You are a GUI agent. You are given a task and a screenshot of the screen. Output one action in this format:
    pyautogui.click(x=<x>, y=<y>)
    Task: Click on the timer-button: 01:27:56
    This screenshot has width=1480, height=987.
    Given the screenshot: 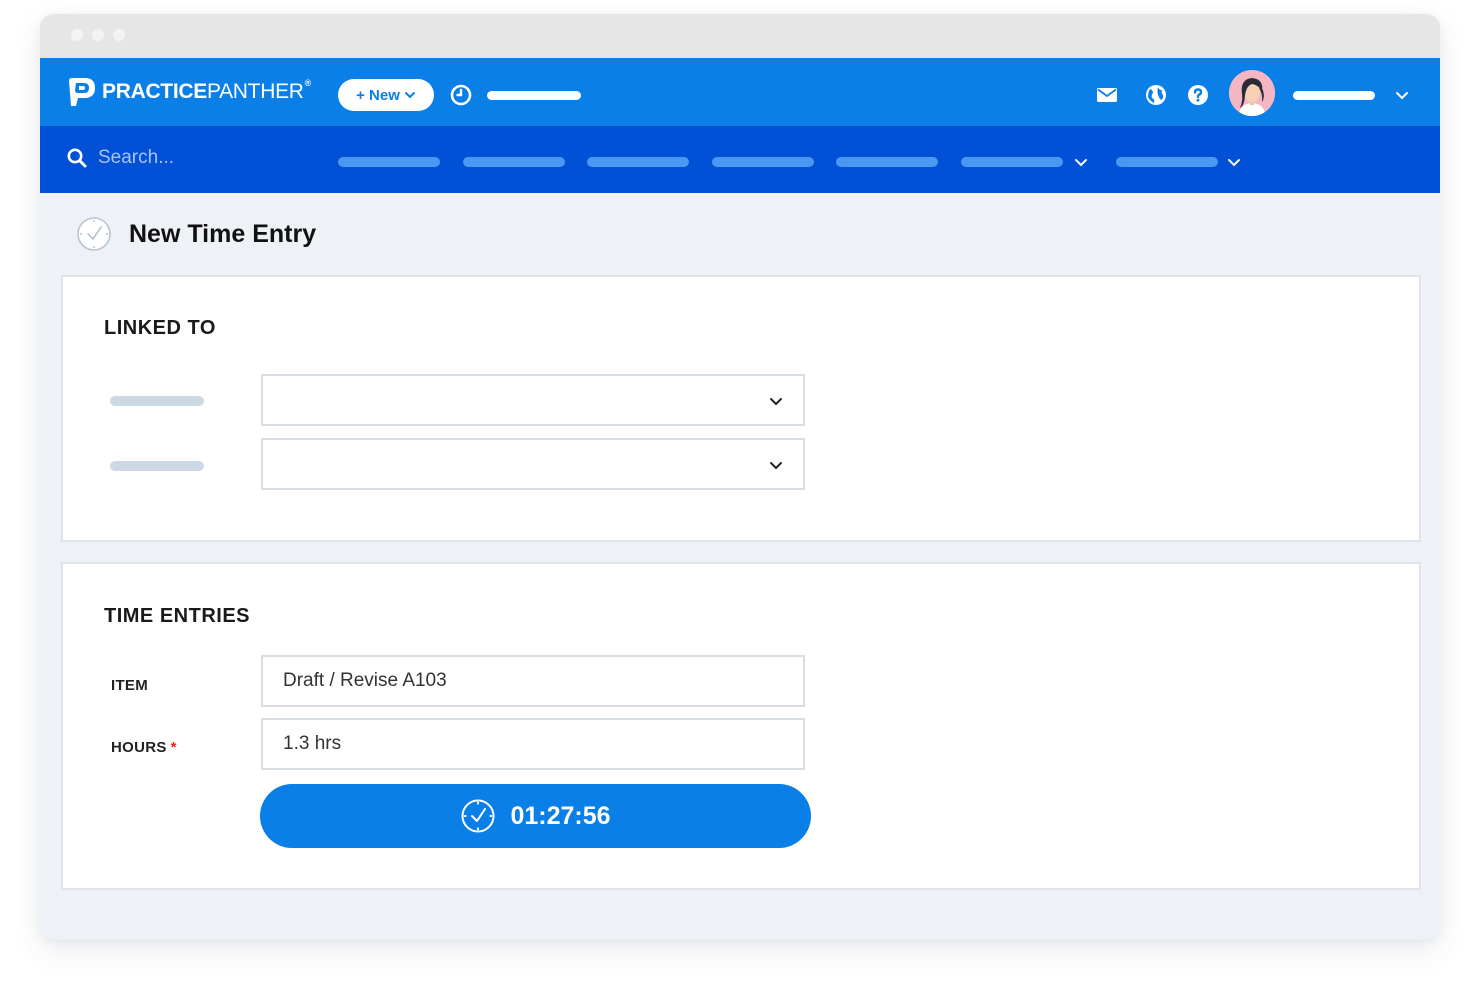 What is the action you would take?
    pyautogui.click(x=535, y=816)
    